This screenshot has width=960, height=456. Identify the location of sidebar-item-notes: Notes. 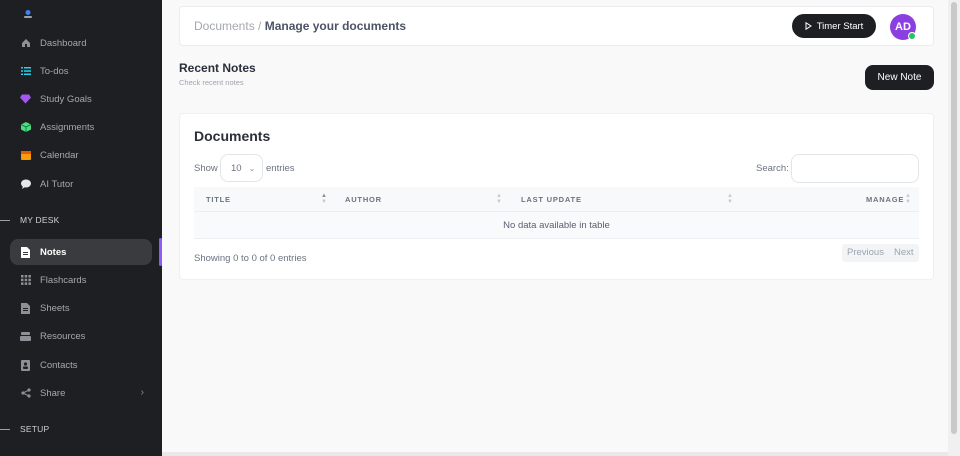
(81, 252).